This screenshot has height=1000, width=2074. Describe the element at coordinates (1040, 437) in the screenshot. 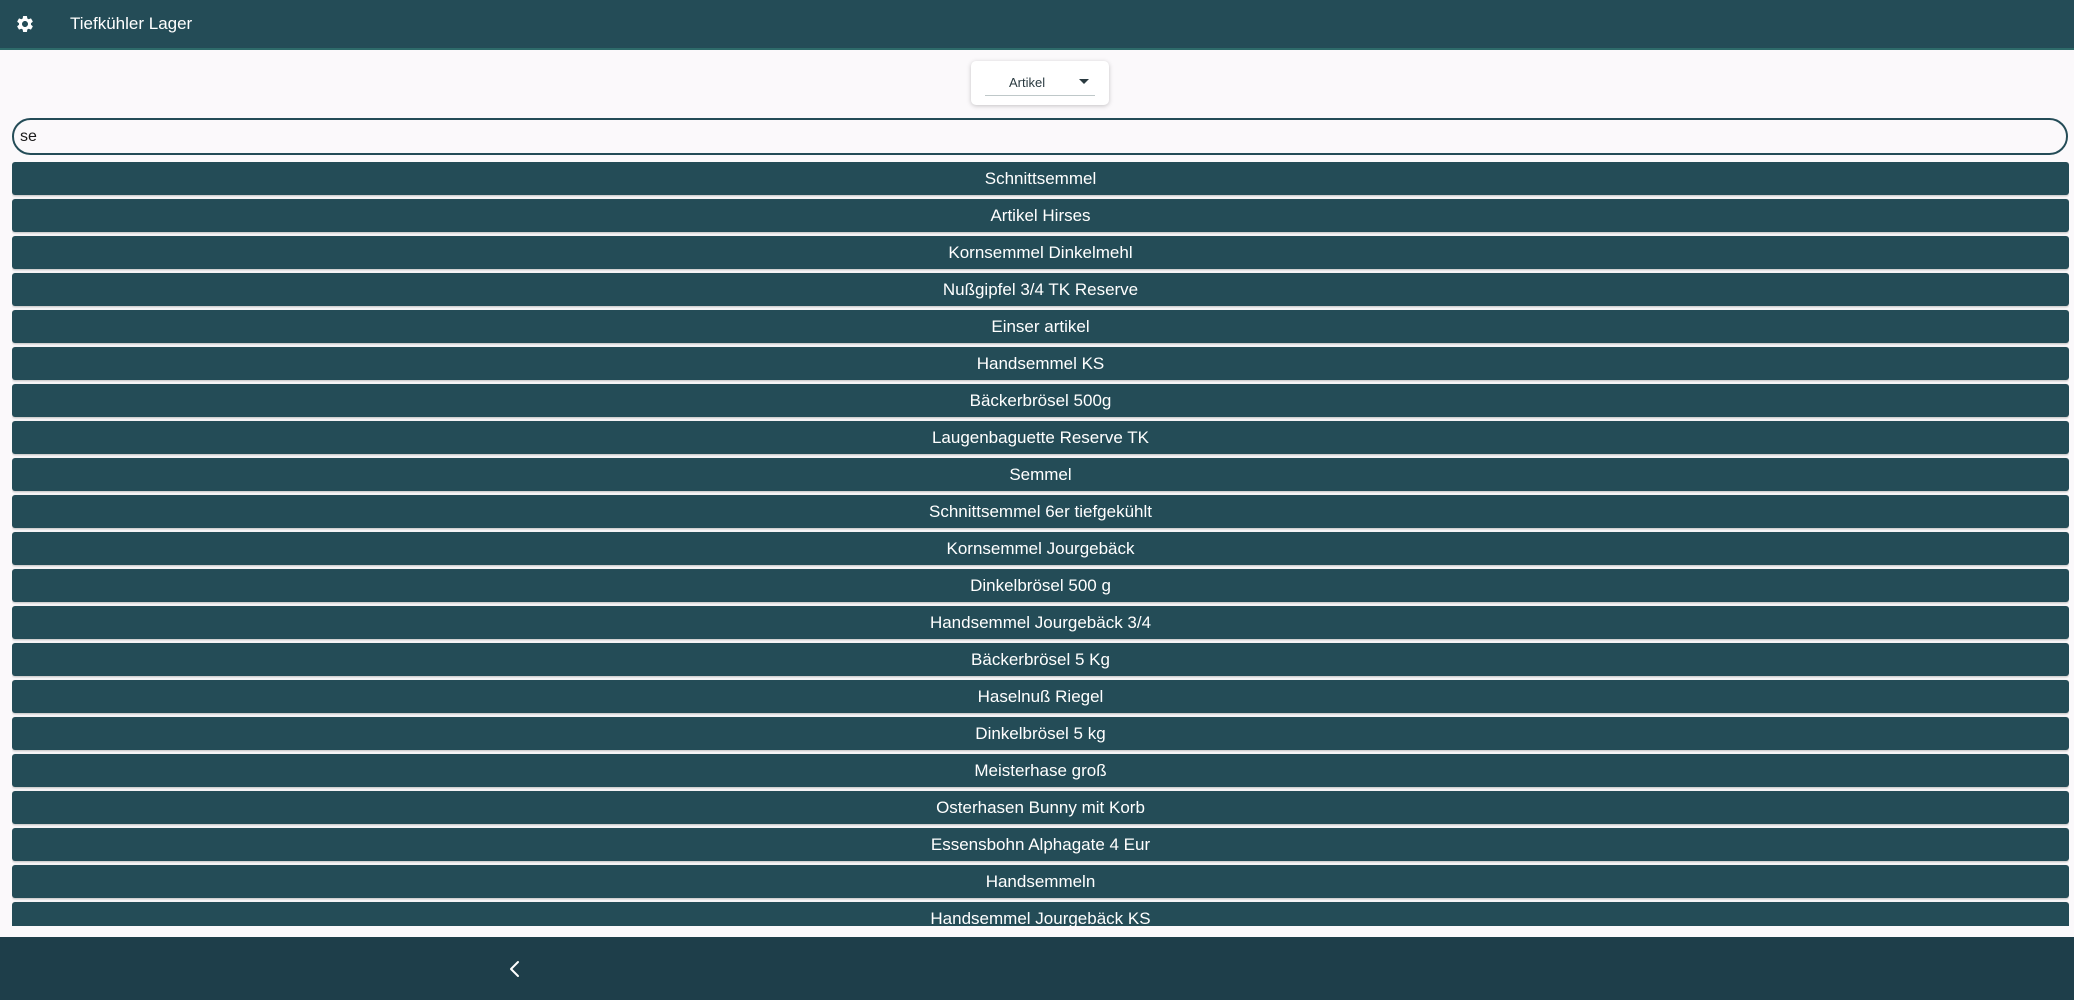

I see `list-item: Laugenbaguette Reserve TK` at that location.